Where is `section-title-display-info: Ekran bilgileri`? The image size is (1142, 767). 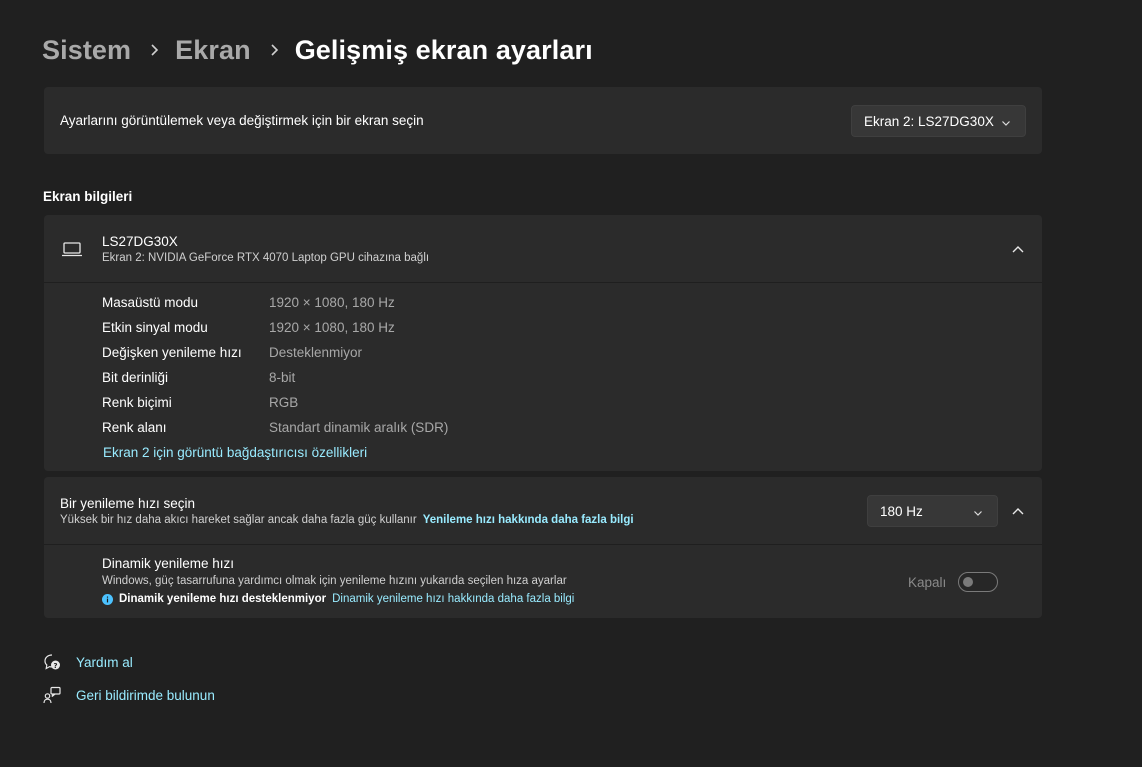
section-title-display-info: Ekran bilgileri is located at coordinates (88, 196).